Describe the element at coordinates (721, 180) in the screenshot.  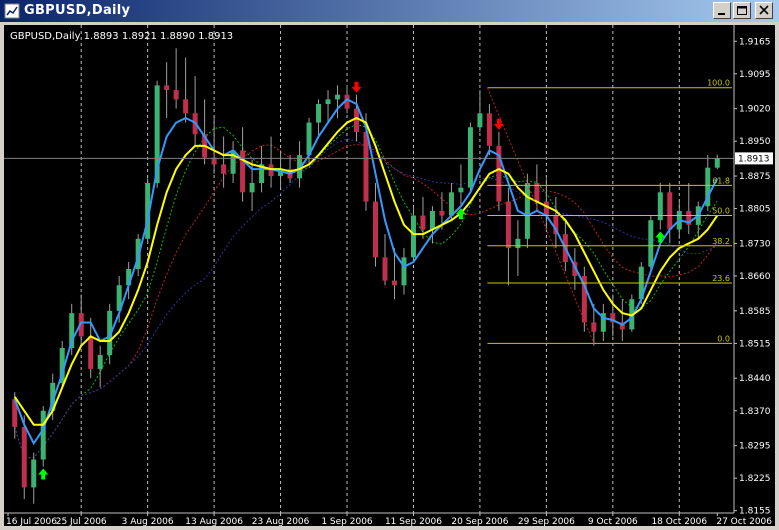
I see `fib-level-label: 61.8` at that location.